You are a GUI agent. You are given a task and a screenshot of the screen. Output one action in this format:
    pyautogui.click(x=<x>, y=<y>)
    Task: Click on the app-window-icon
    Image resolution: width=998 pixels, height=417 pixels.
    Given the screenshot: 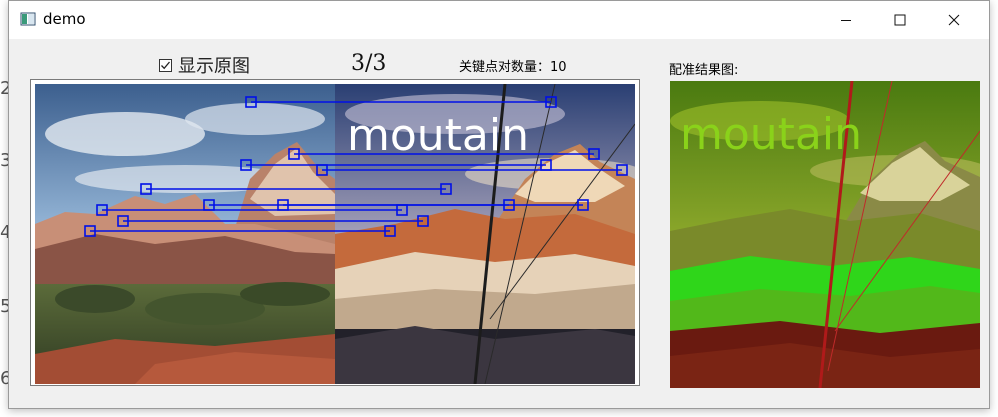 What is the action you would take?
    pyautogui.click(x=28, y=19)
    